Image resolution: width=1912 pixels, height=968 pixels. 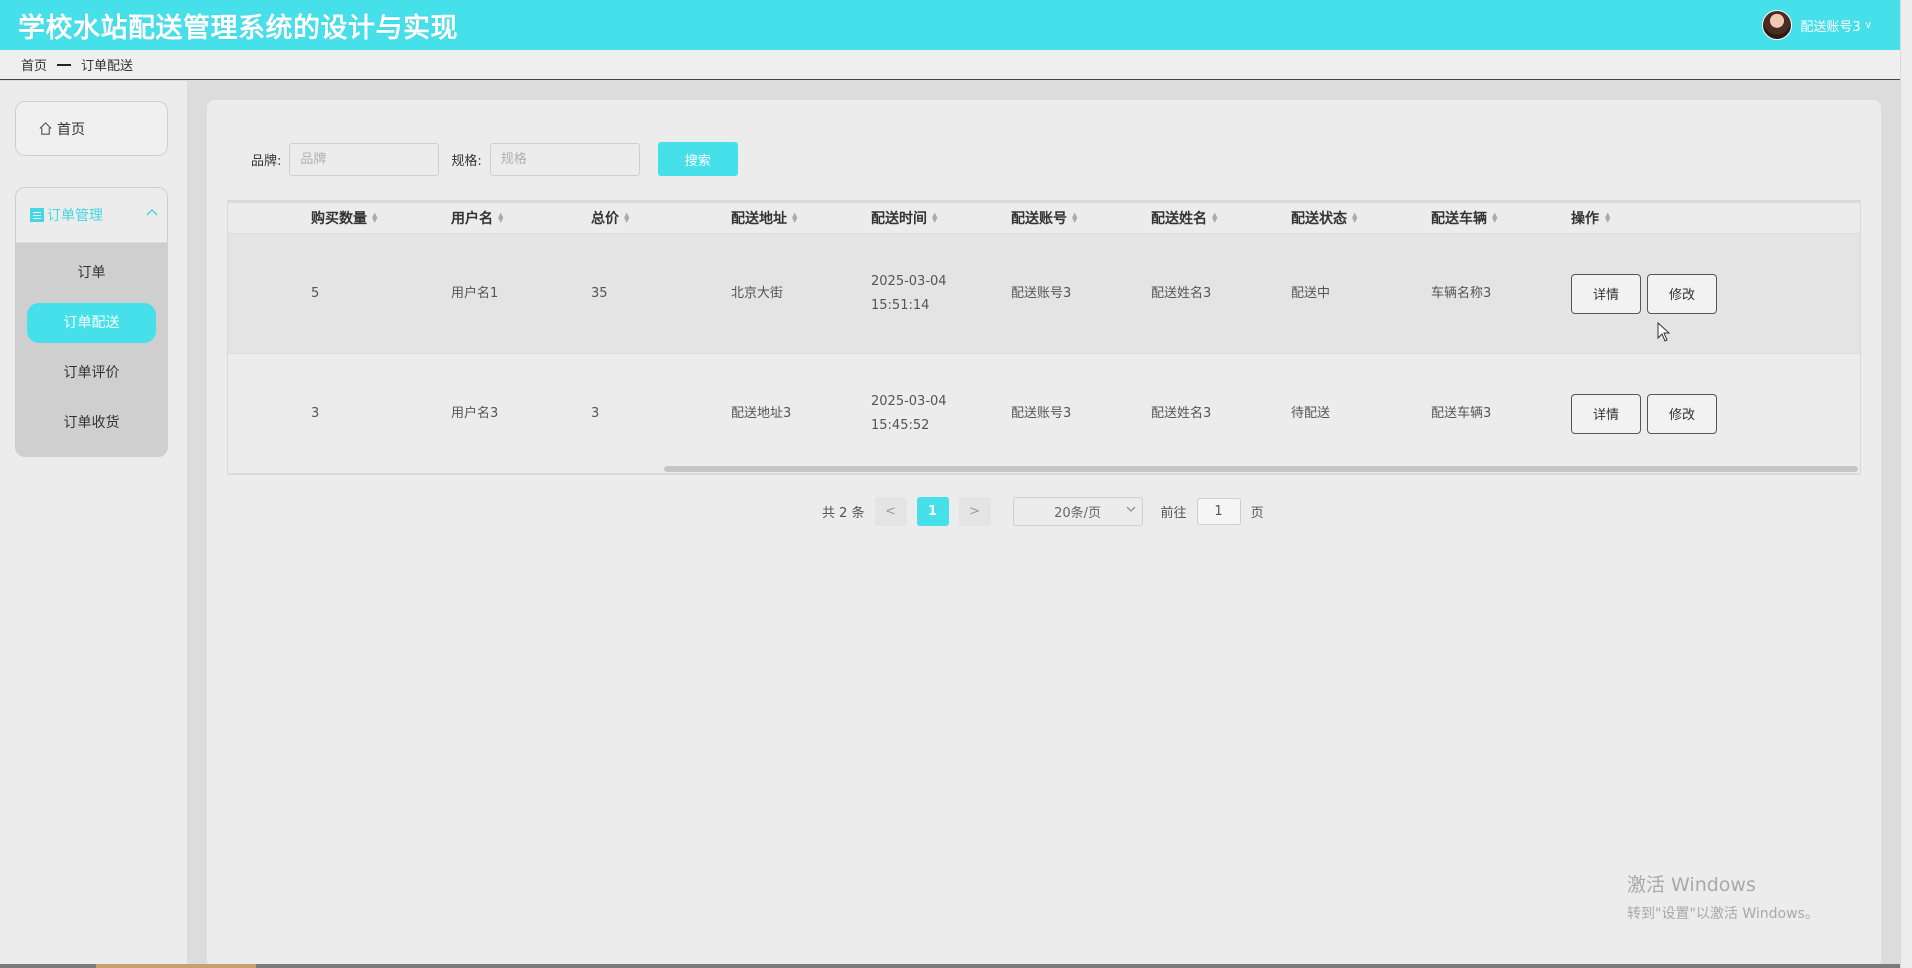 I want to click on spec-label: 规格:, so click(x=466, y=161).